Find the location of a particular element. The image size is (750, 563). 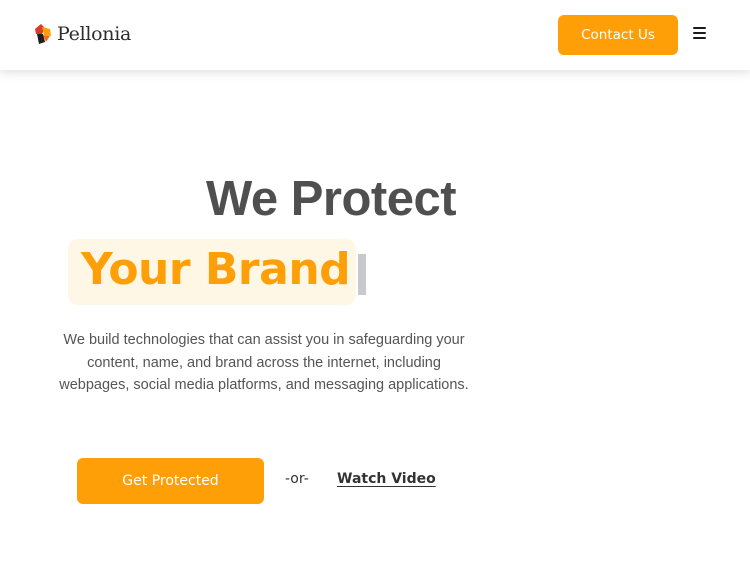

hero-highlight-text: Your Brand is located at coordinates (216, 269).